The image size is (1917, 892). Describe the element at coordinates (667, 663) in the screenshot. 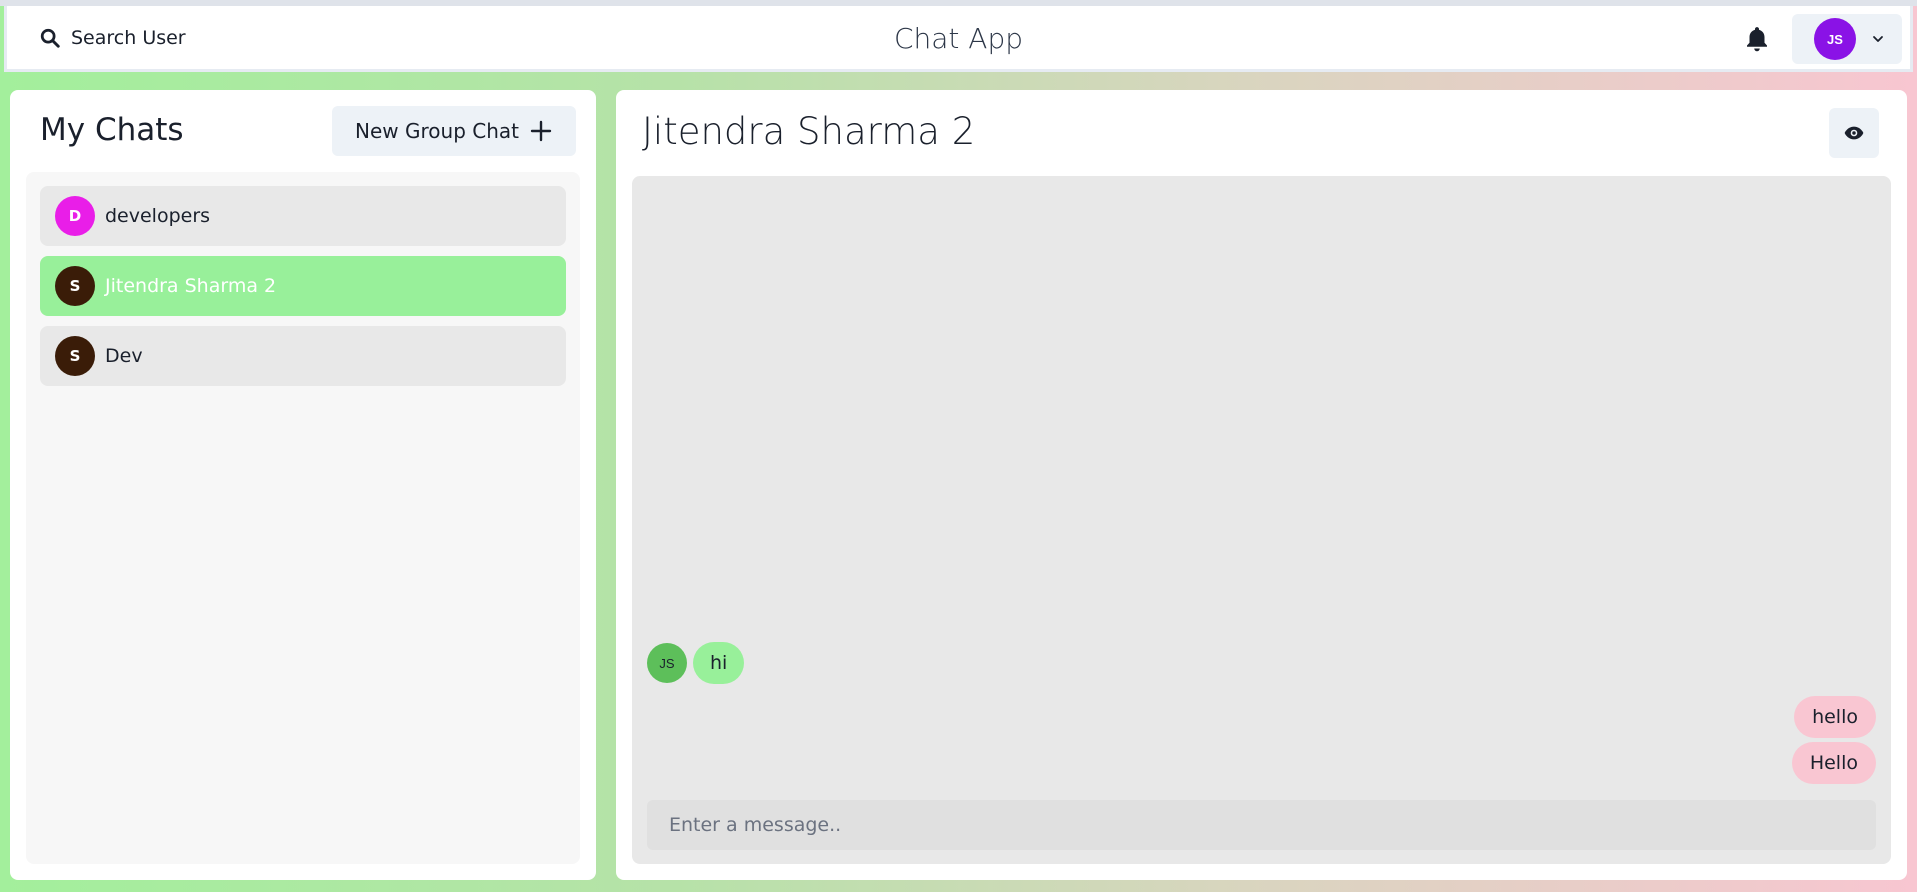

I see `sender-avatar: JS` at that location.